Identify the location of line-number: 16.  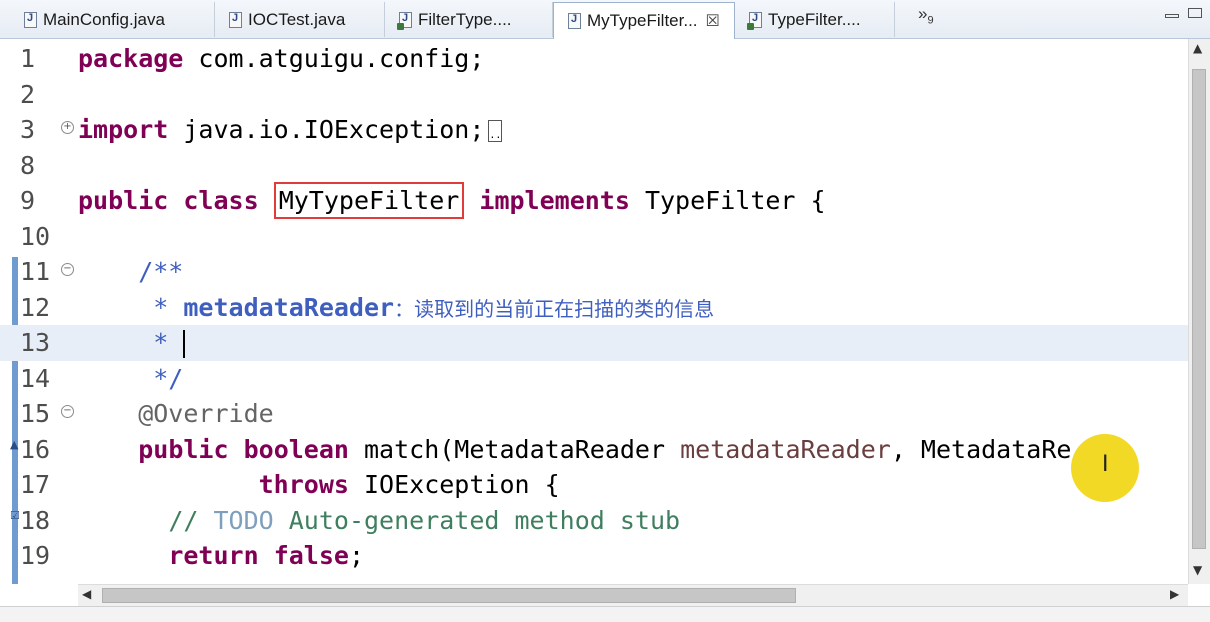
(35, 449).